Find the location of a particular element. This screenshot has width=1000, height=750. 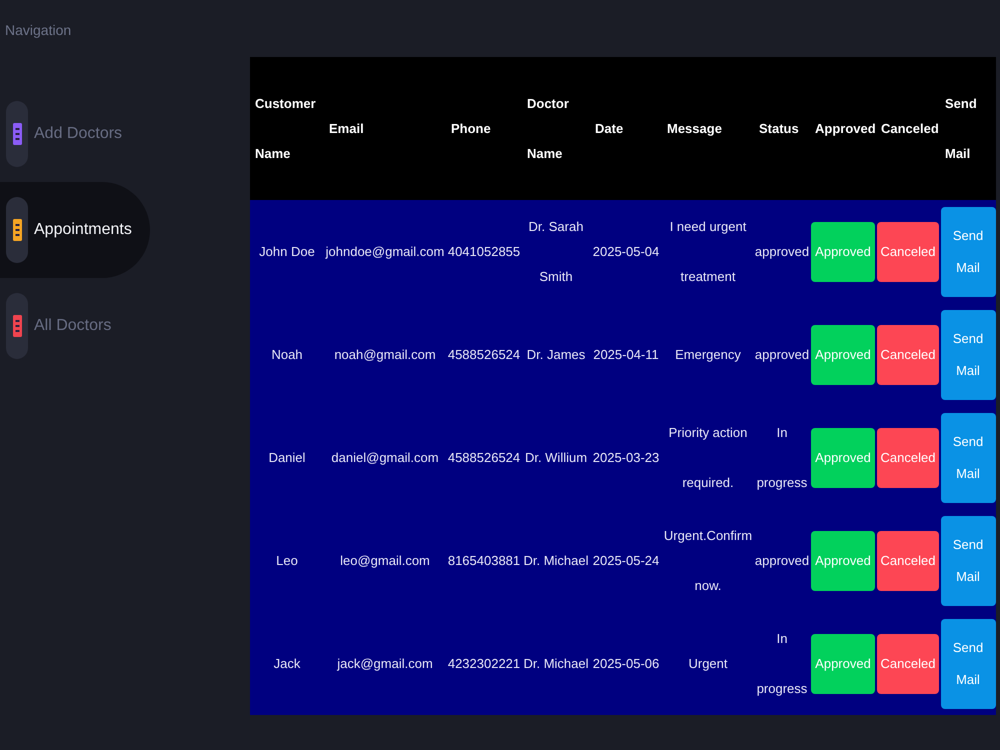

column-header: Email is located at coordinates (385, 128).